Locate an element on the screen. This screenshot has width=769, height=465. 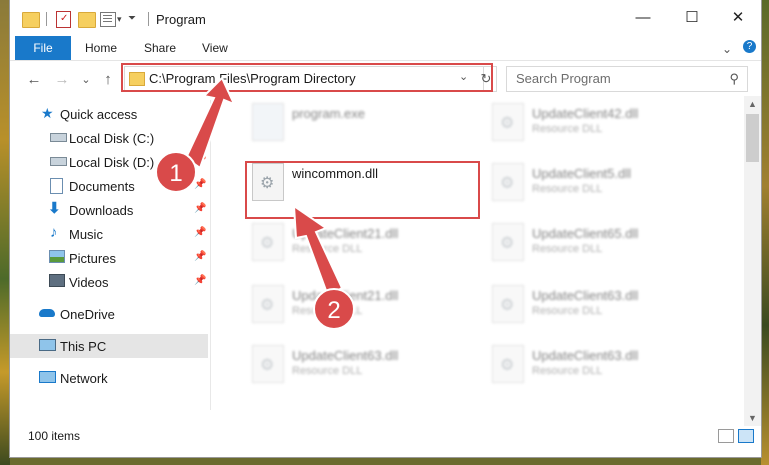
sidebar-item-label: OneDrive is located at coordinates (87, 314).